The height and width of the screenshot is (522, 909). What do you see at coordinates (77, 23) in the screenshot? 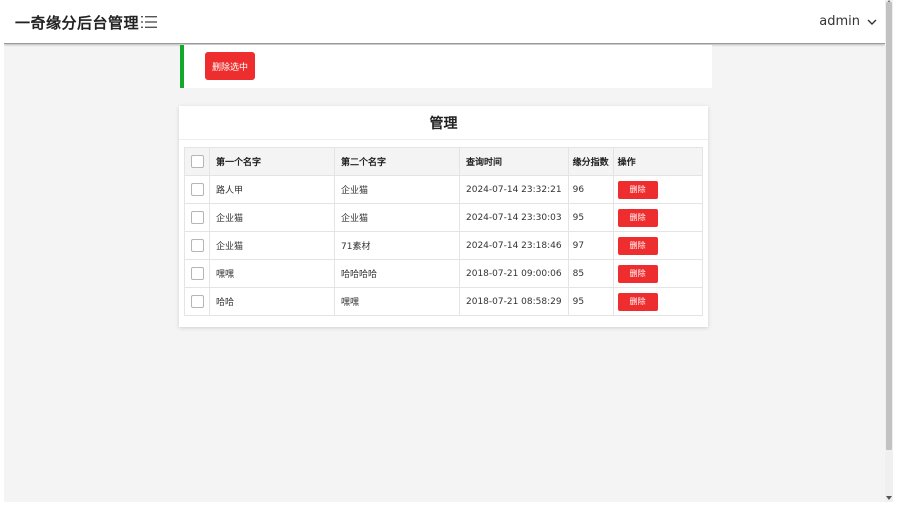
I see `brand-title: 一奇缘分后台管理` at bounding box center [77, 23].